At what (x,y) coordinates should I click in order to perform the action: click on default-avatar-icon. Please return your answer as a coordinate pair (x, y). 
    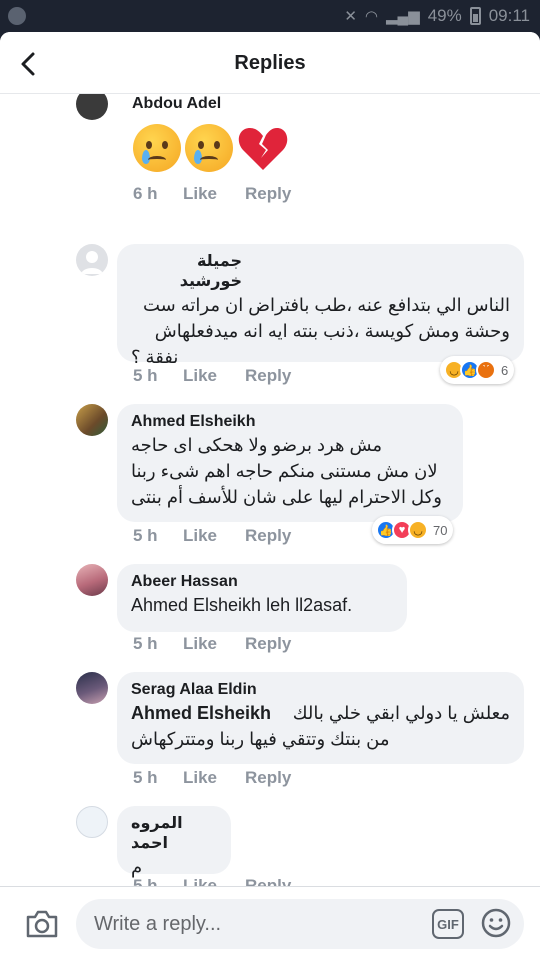
    Looking at the image, I should click on (92, 262).